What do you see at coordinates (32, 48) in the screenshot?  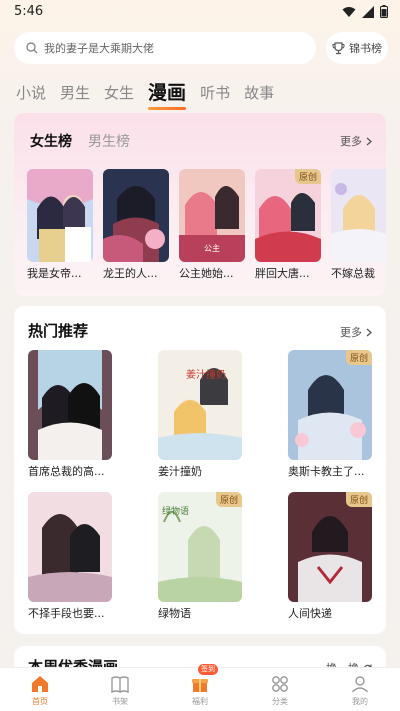 I see `search-icon` at bounding box center [32, 48].